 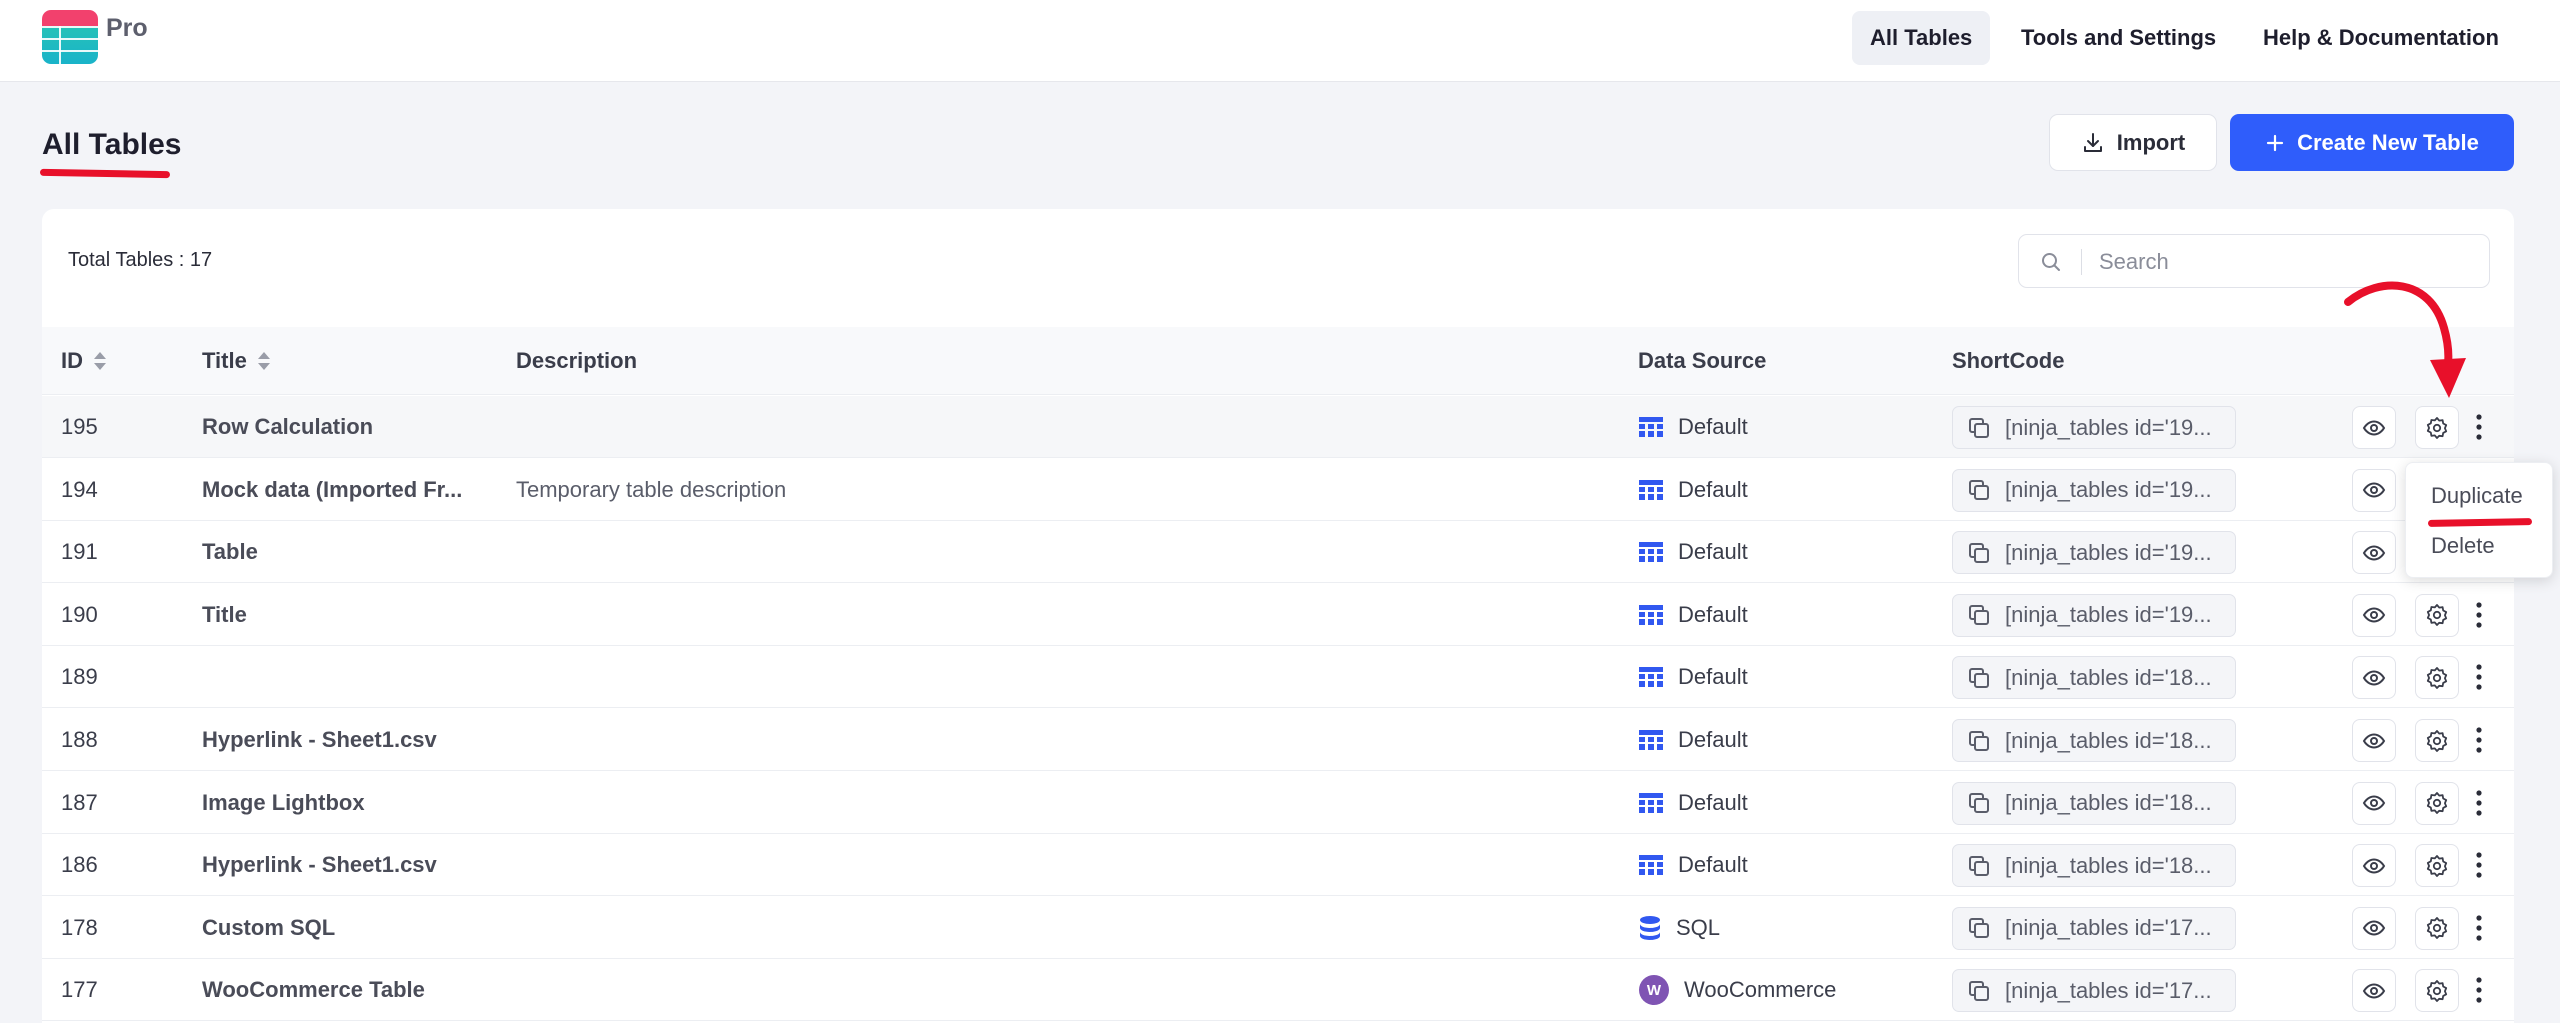 I want to click on row-title: WooCommerce Table, so click(x=352, y=990).